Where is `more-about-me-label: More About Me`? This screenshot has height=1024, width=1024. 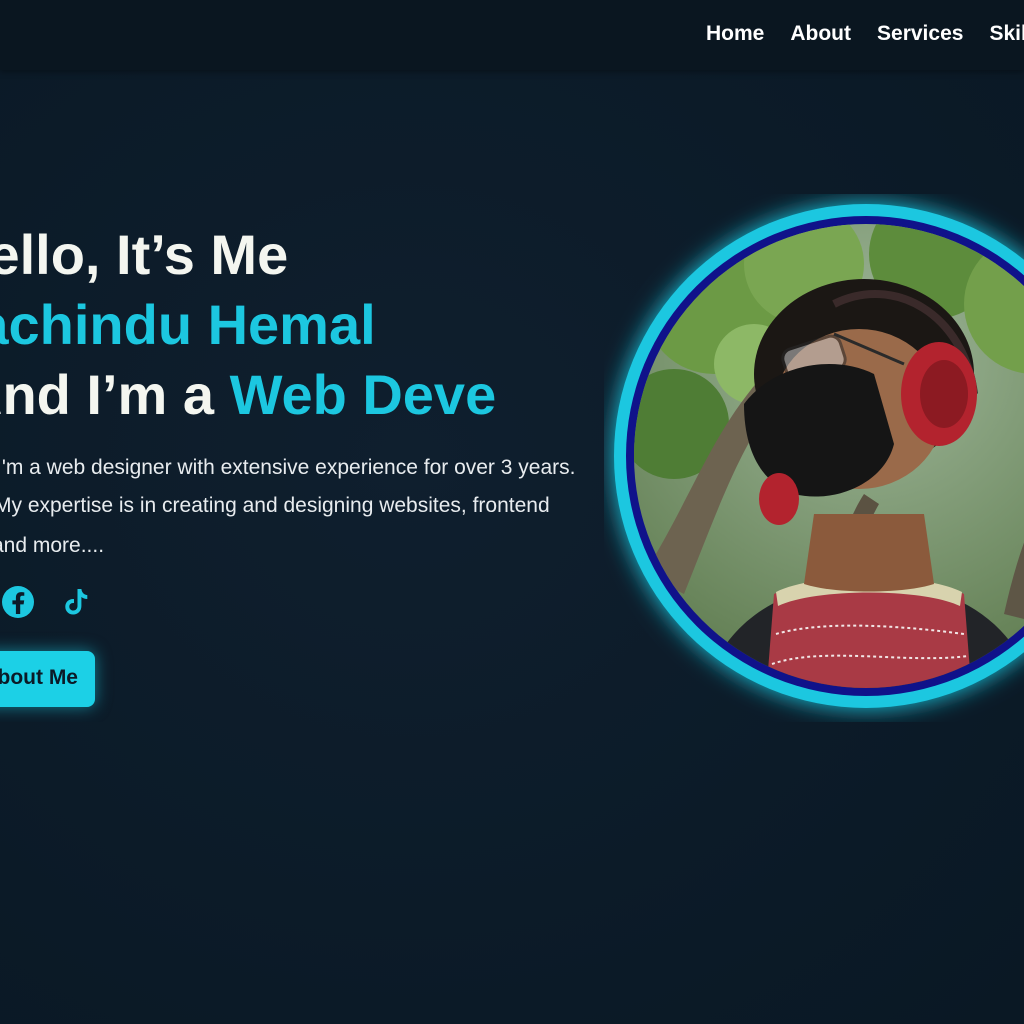 more-about-me-label: More About Me is located at coordinates (39, 677).